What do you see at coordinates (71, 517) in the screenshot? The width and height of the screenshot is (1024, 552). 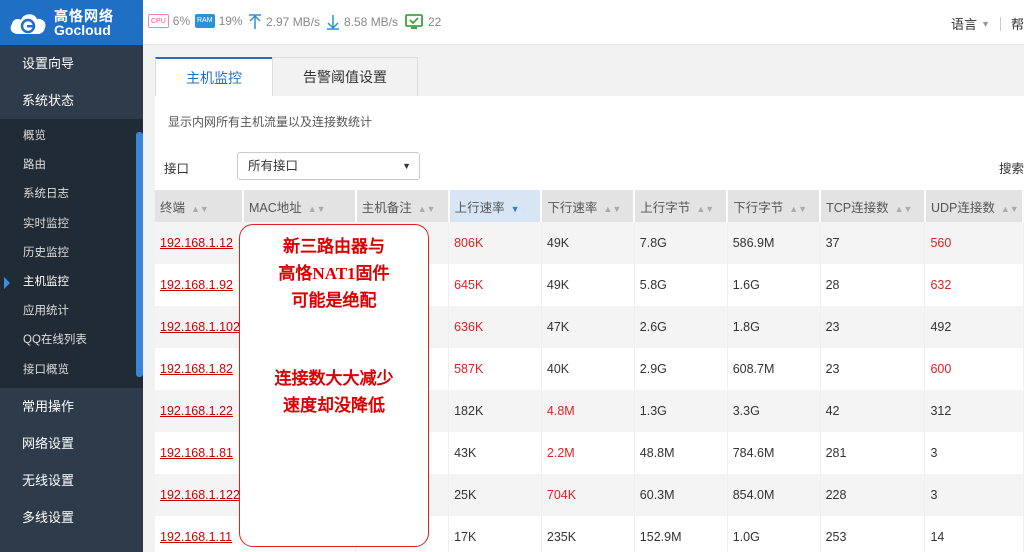 I see `sidebar-item-multiline-settings: 多线设置` at bounding box center [71, 517].